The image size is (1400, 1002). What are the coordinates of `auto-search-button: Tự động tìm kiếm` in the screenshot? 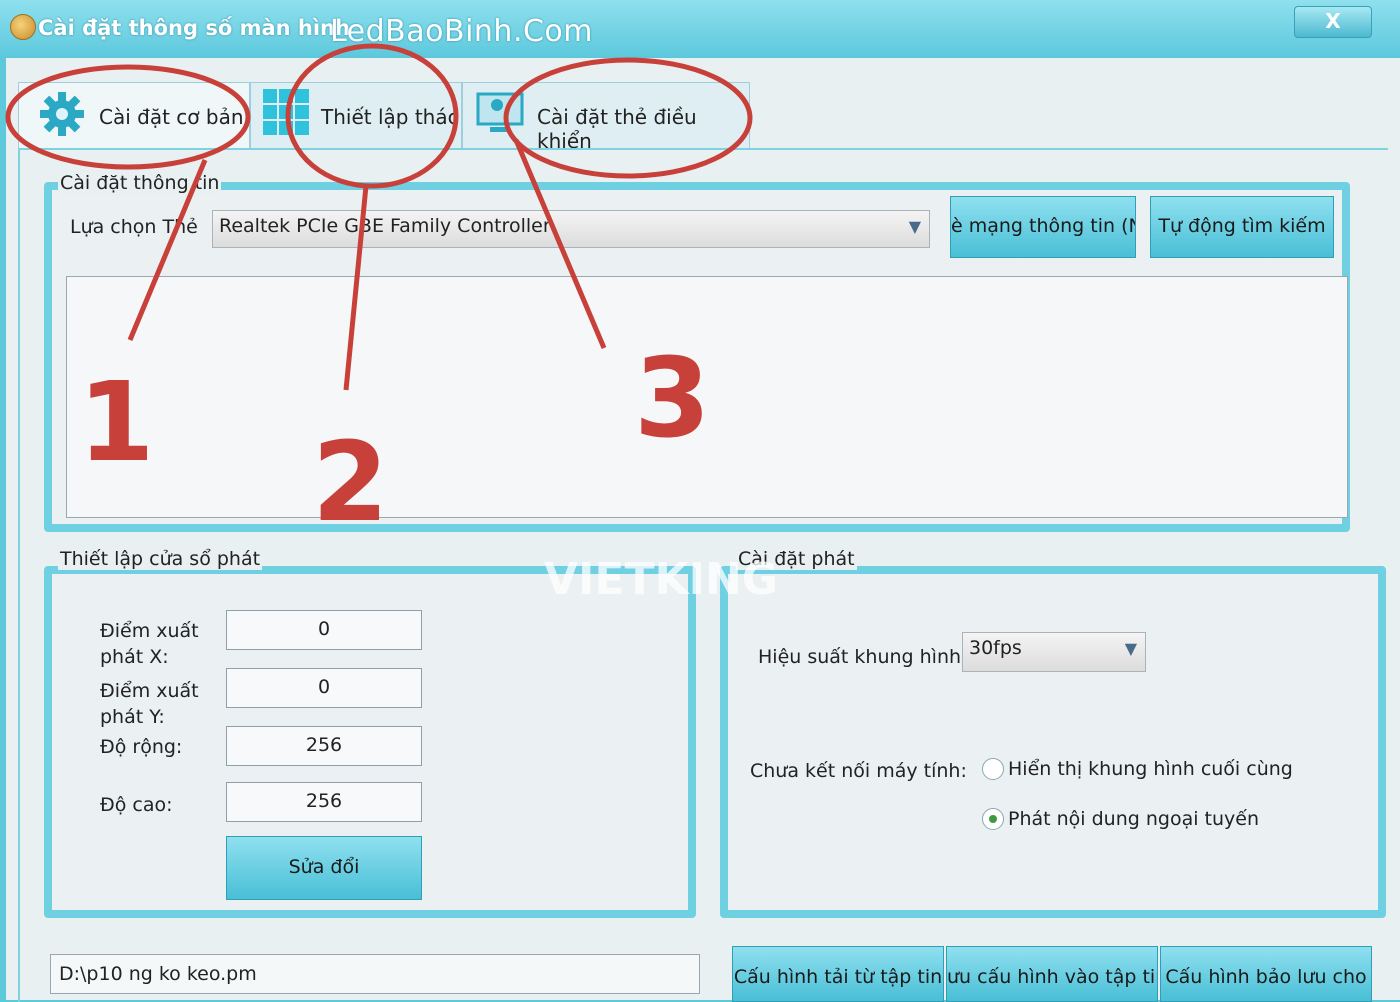 It's located at (1242, 227).